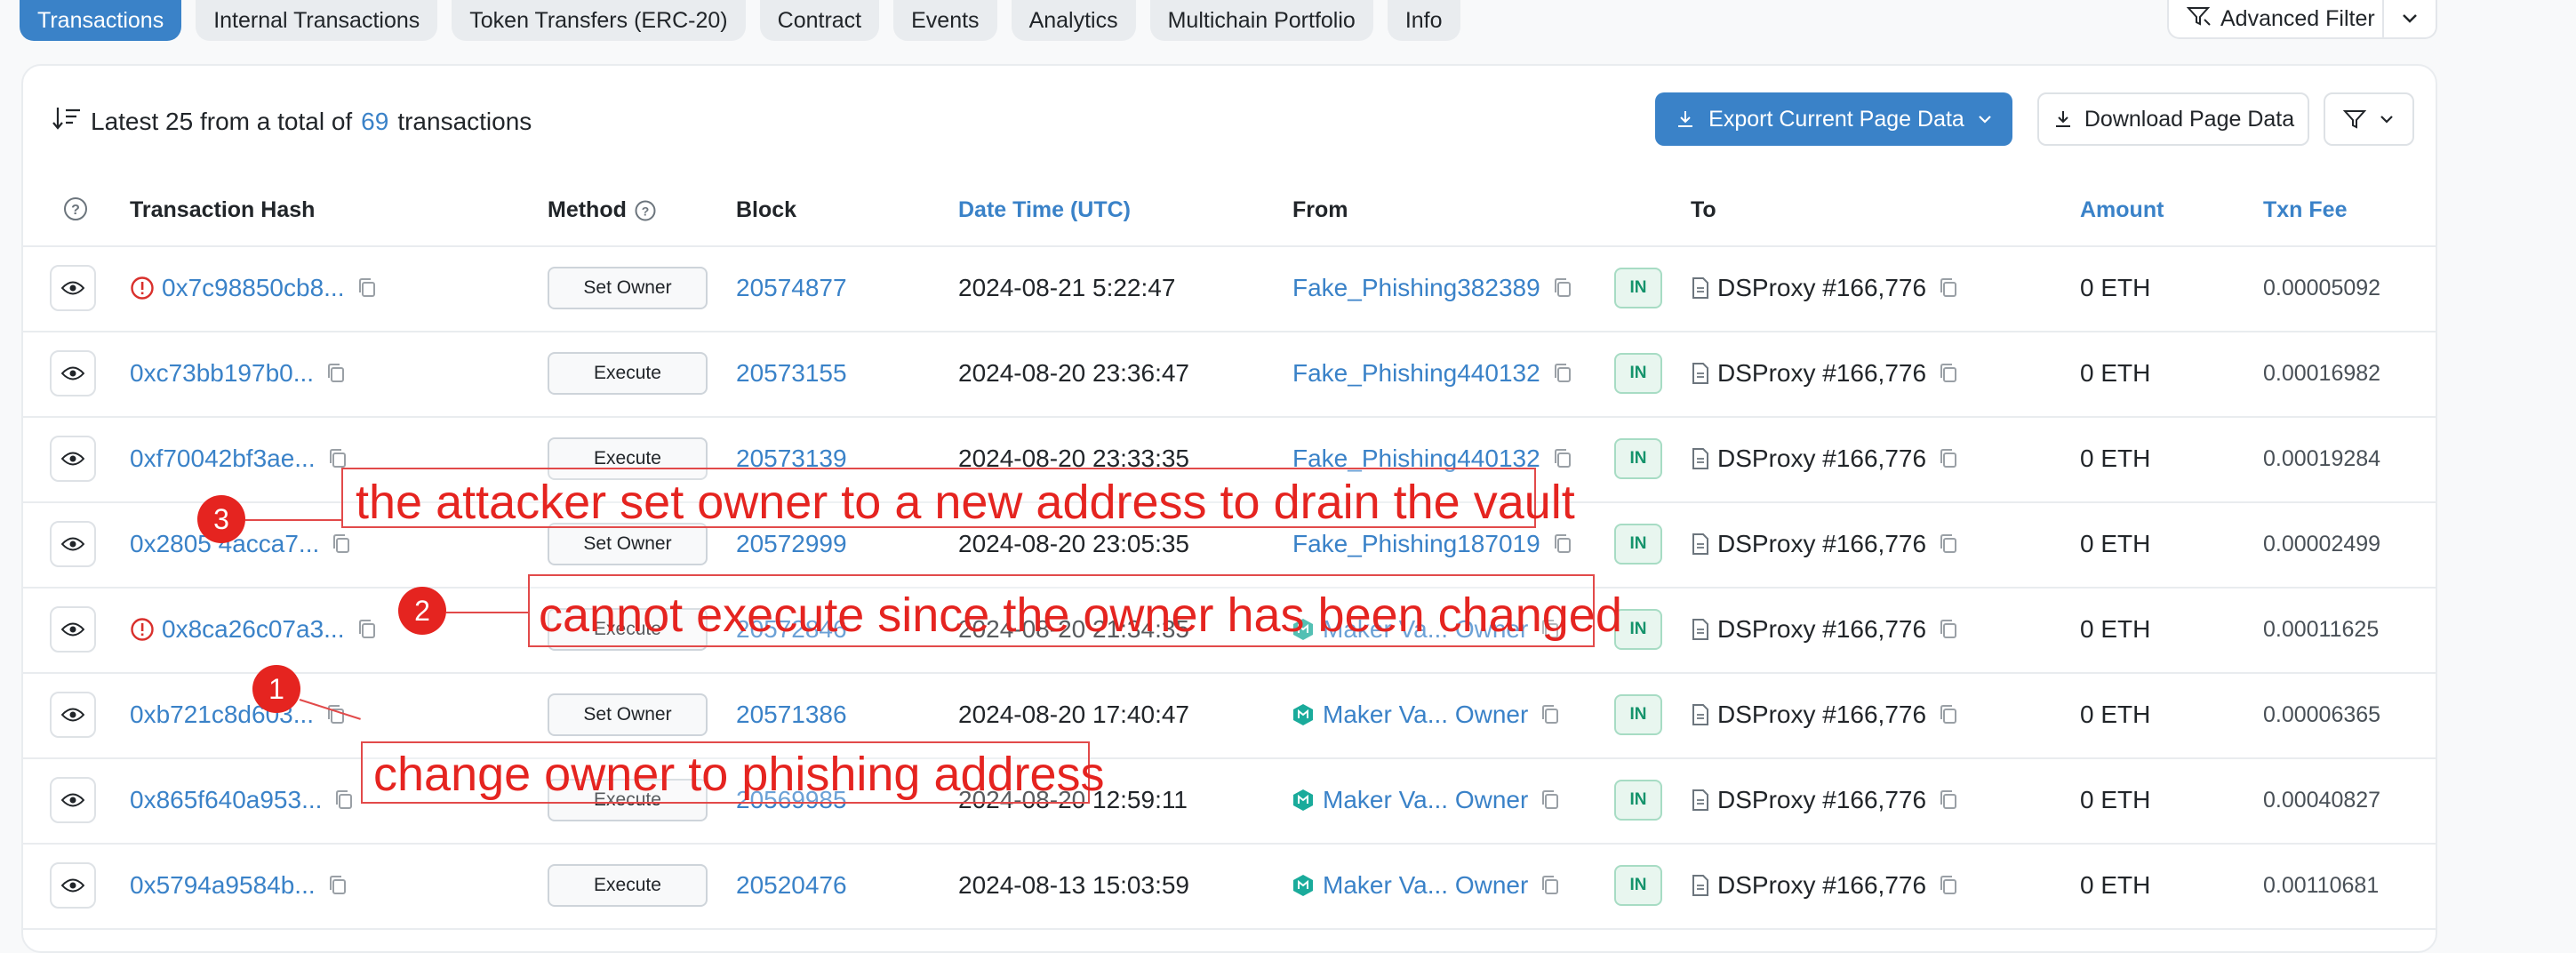  I want to click on col-block: Block, so click(766, 209).